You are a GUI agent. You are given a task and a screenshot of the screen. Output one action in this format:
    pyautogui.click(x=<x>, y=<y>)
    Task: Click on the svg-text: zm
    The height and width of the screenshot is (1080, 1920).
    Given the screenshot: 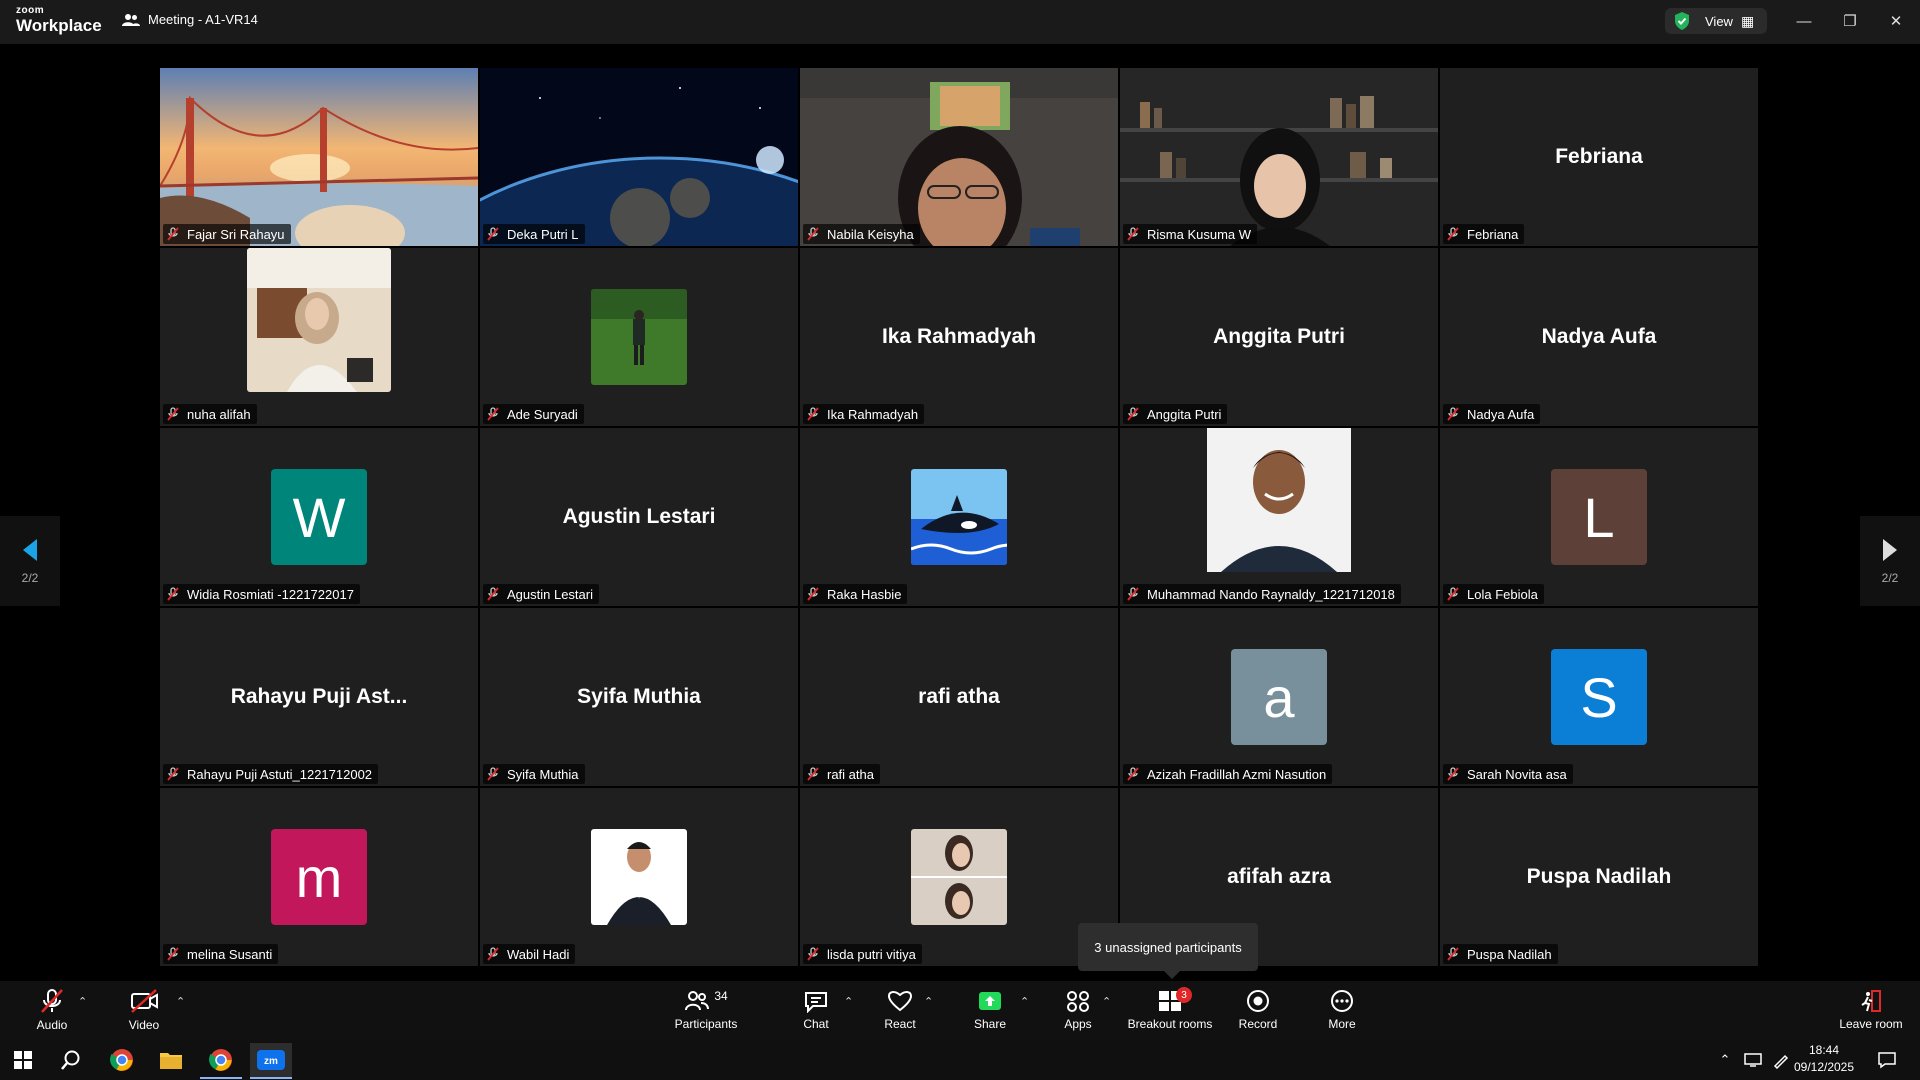 What is the action you would take?
    pyautogui.click(x=271, y=1061)
    